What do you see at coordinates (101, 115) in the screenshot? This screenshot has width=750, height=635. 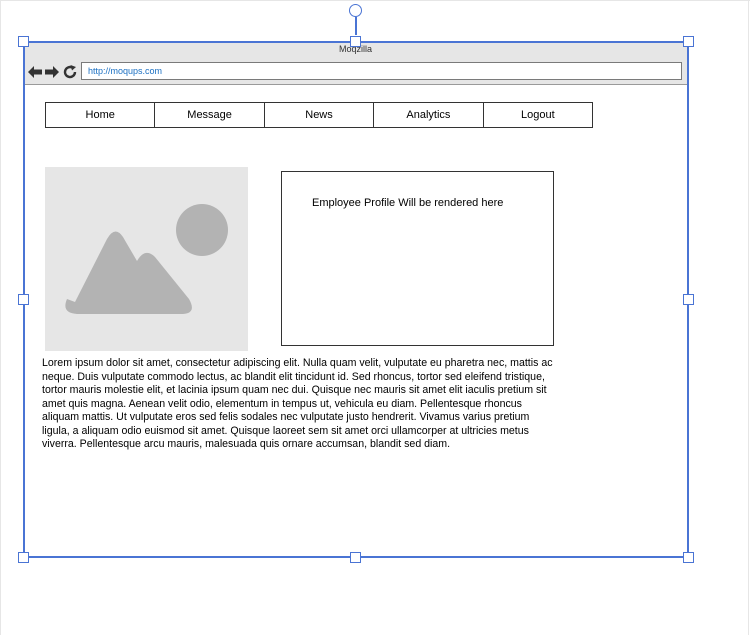 I see `nav-home: Home` at bounding box center [101, 115].